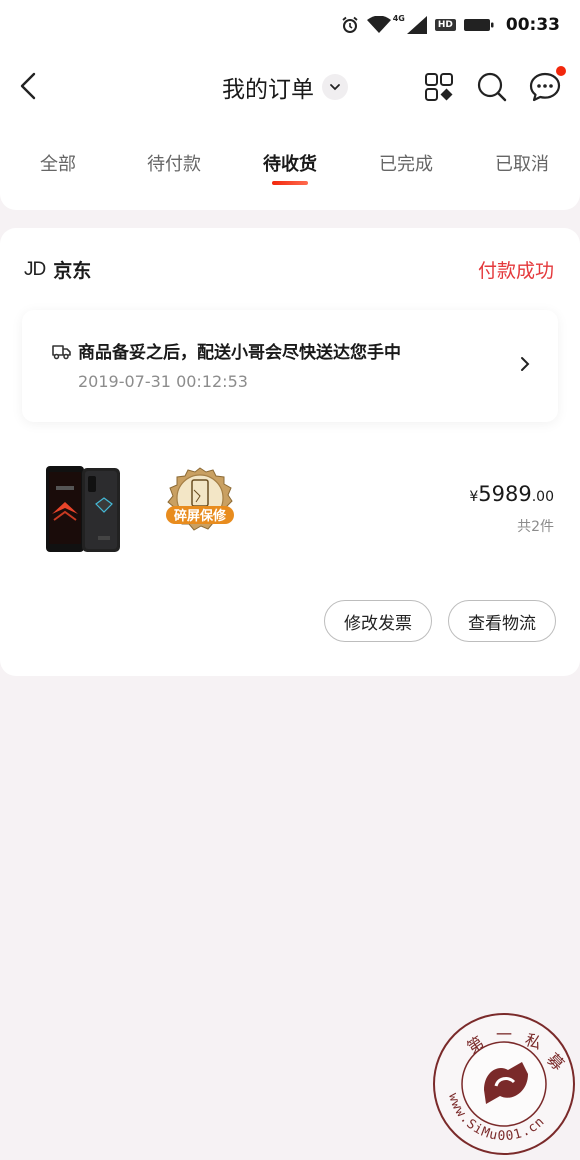 This screenshot has width=580, height=1160. Describe the element at coordinates (478, 25) in the screenshot. I see `battery-icon` at that location.